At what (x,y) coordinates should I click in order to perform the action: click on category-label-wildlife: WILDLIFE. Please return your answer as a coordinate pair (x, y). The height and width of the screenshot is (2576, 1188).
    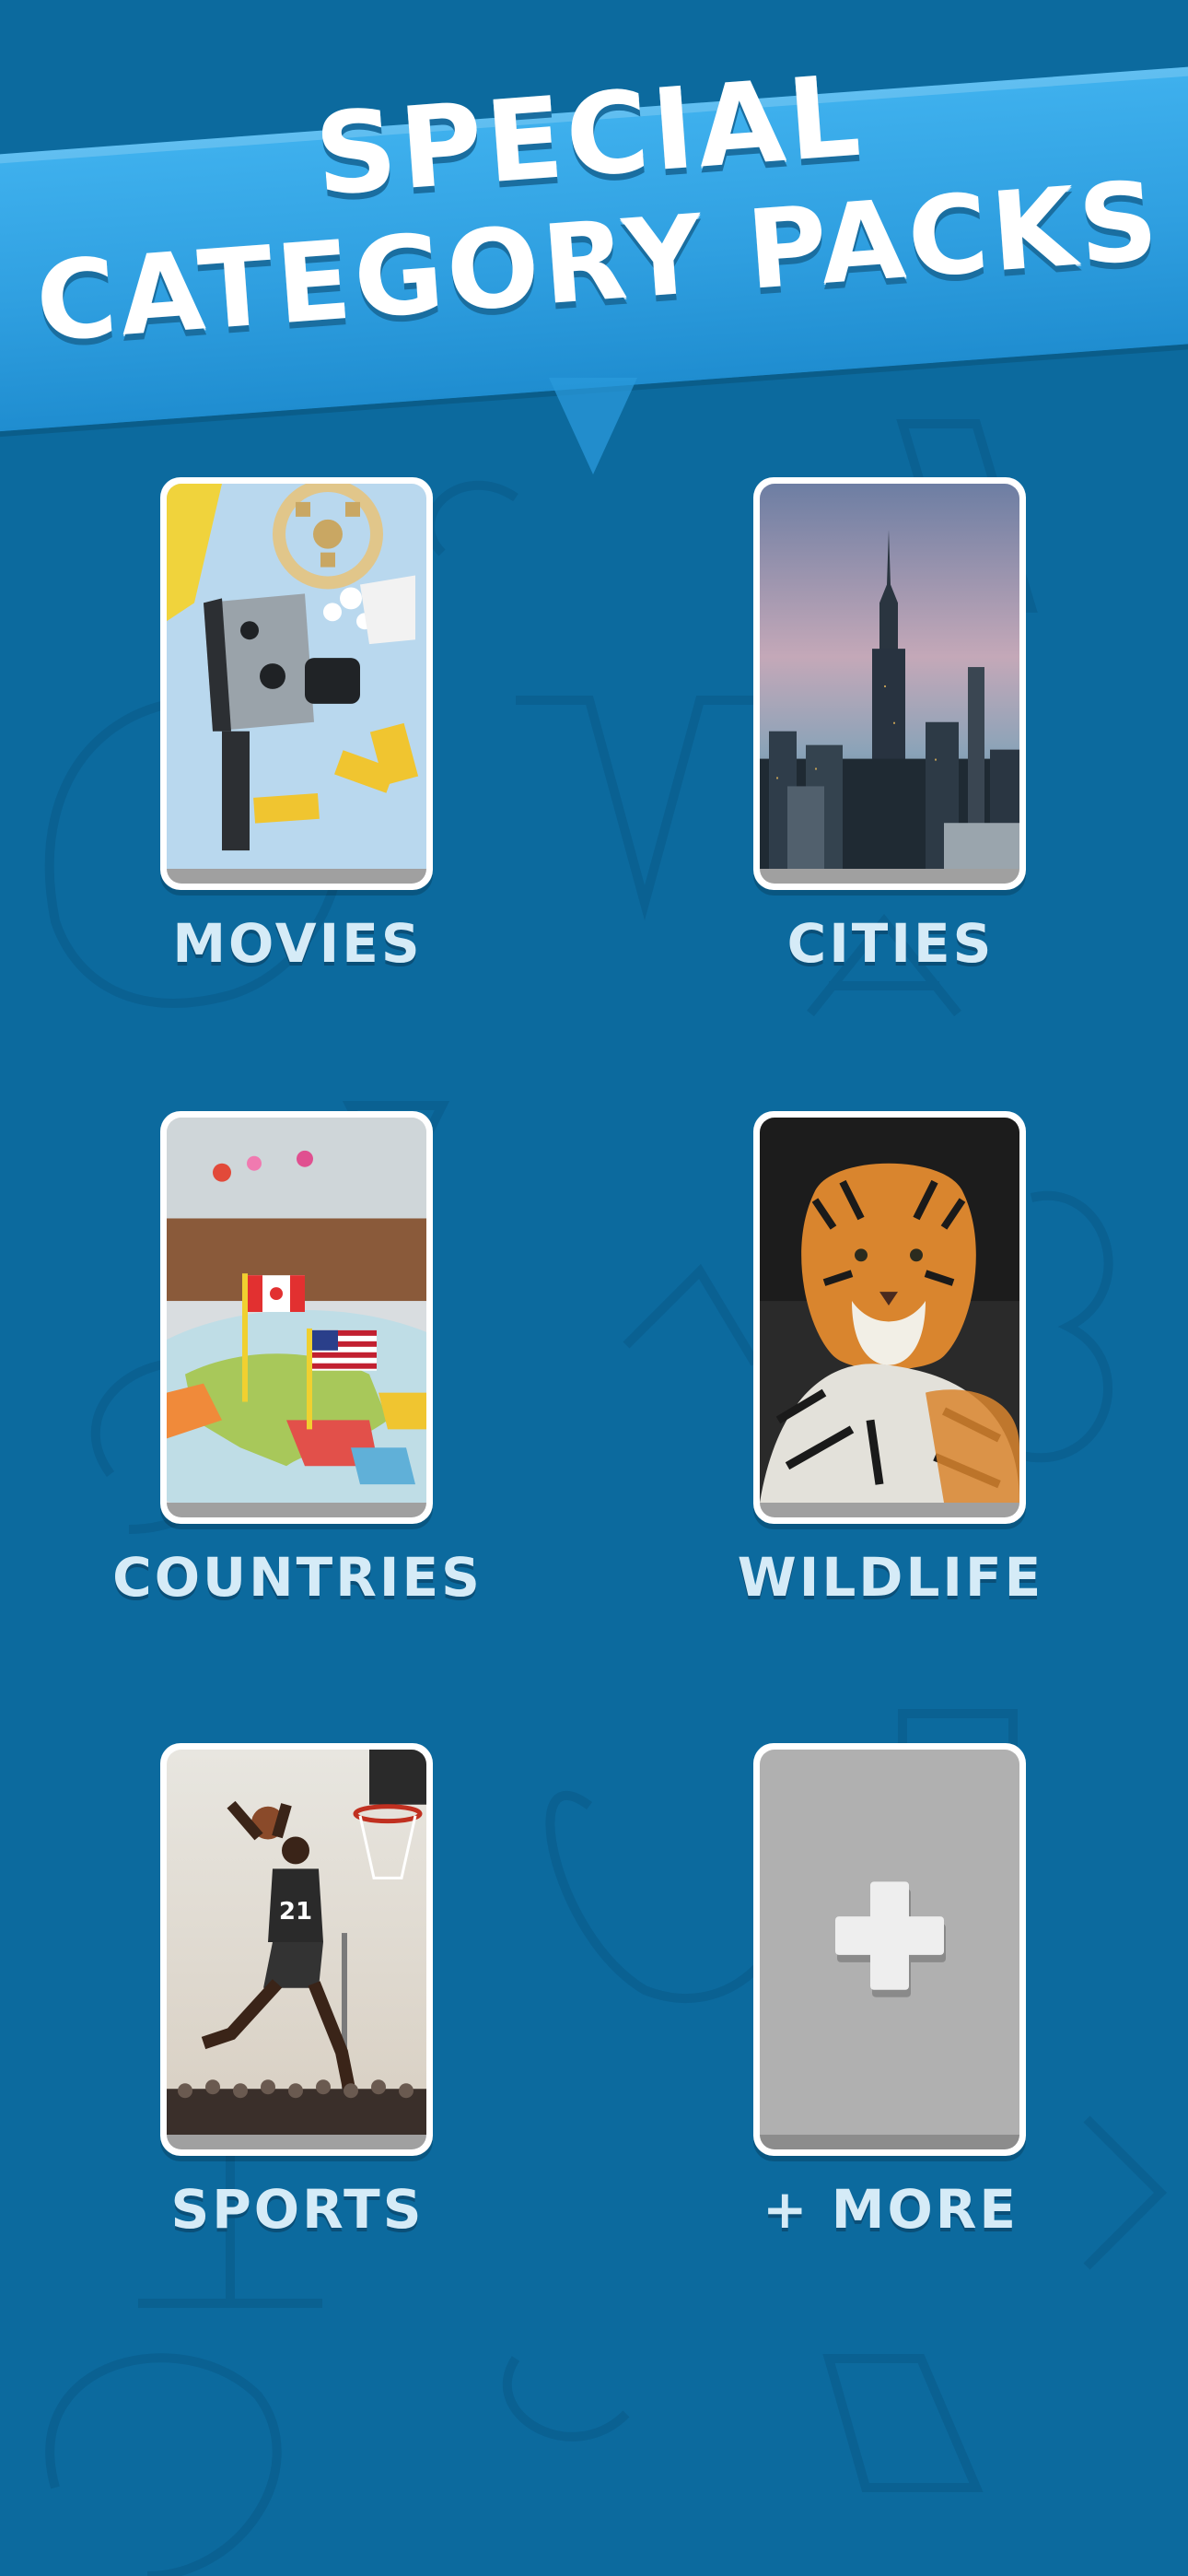
    Looking at the image, I should click on (890, 1577).